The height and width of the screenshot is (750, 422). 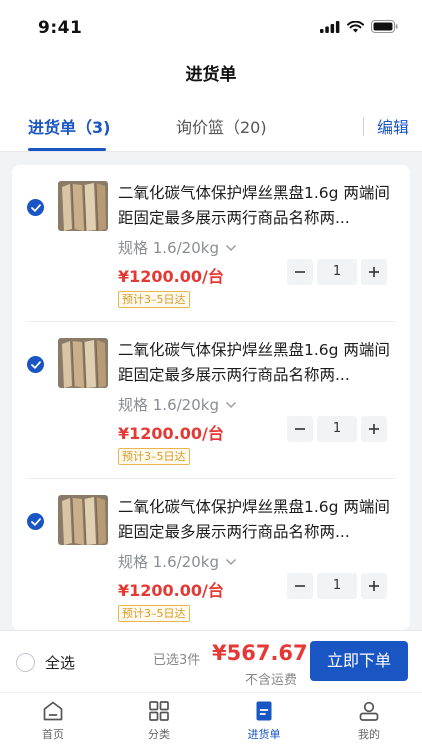 I want to click on home-icon, so click(x=53, y=711).